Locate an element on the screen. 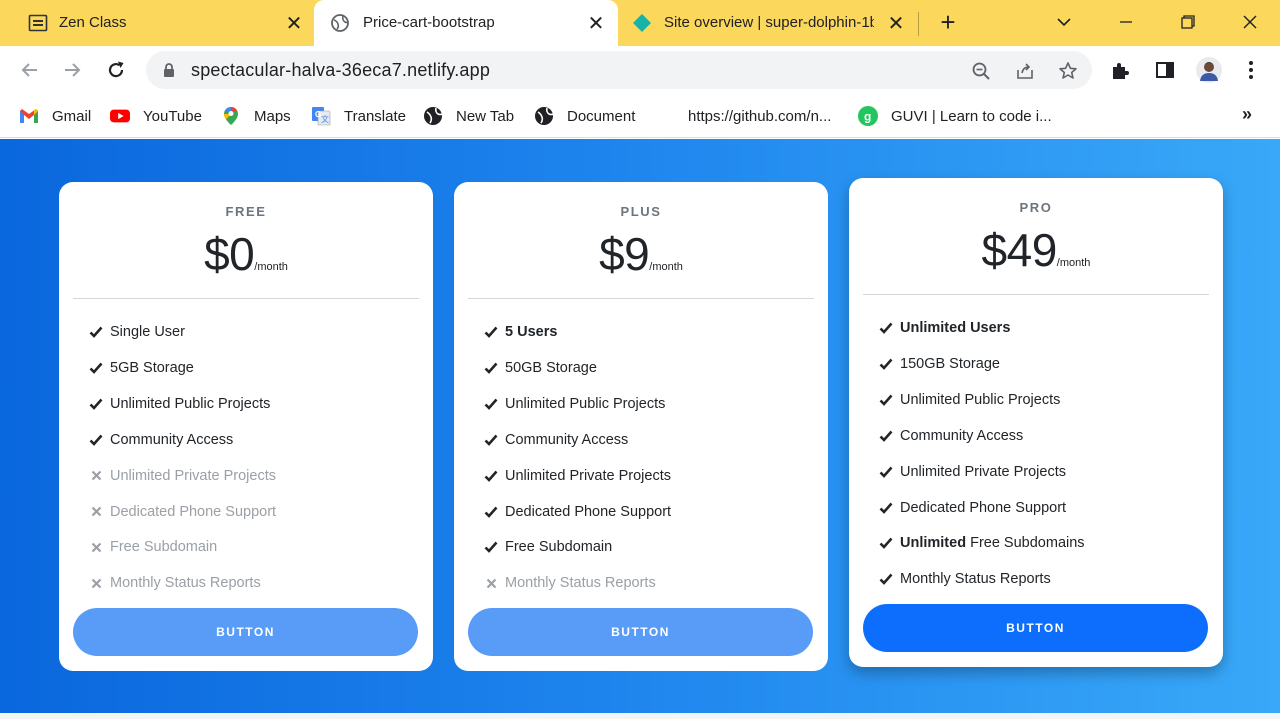  feature-item: Monthly Status Reports is located at coordinates (175, 583).